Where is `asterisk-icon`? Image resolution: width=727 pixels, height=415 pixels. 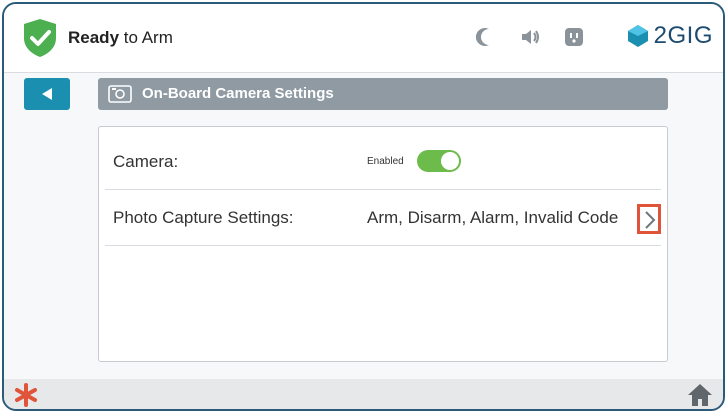 asterisk-icon is located at coordinates (26, 395).